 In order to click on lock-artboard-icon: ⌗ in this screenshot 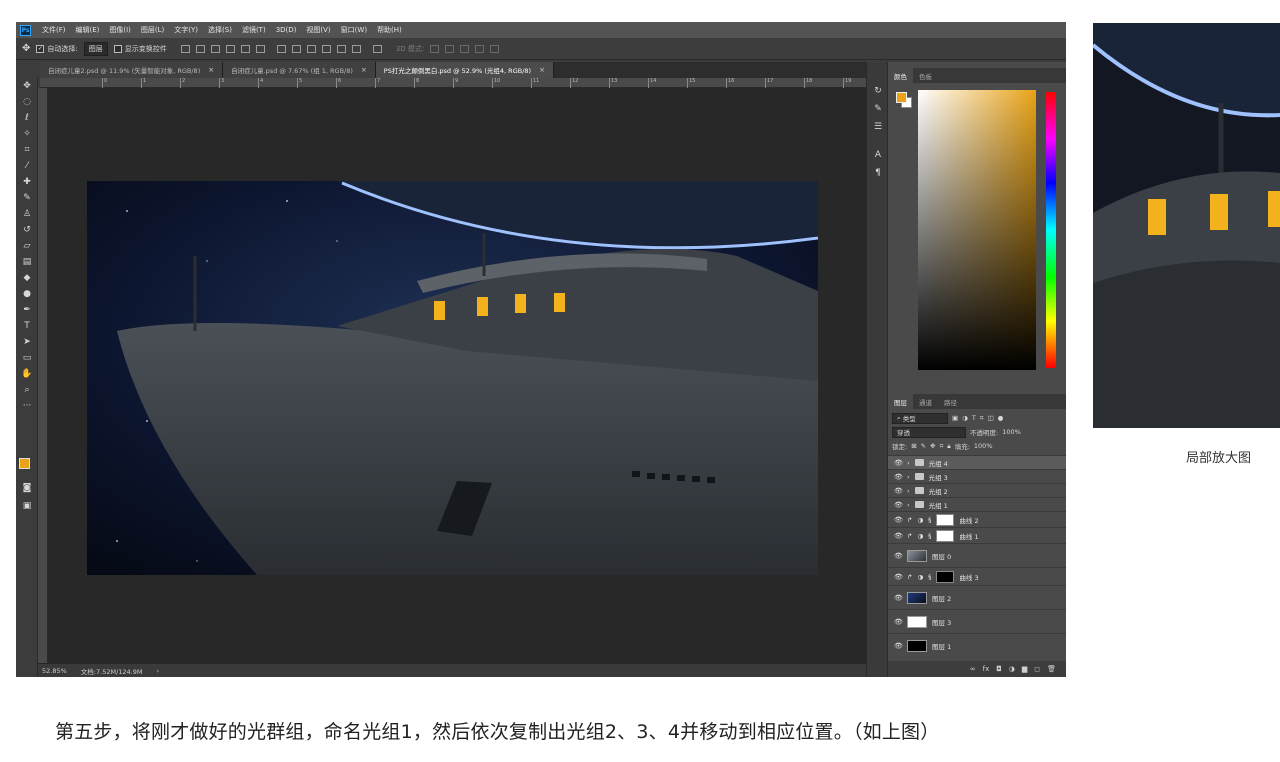, I will do `click(942, 446)`.